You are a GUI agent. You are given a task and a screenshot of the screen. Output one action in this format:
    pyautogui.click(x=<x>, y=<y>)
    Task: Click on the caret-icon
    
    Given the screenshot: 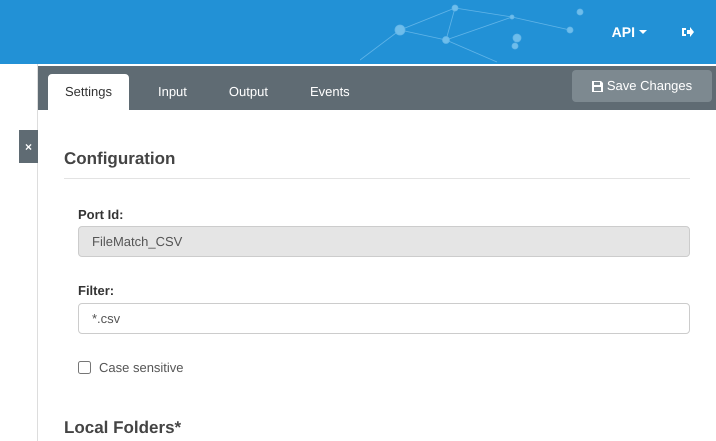 What is the action you would take?
    pyautogui.click(x=643, y=32)
    